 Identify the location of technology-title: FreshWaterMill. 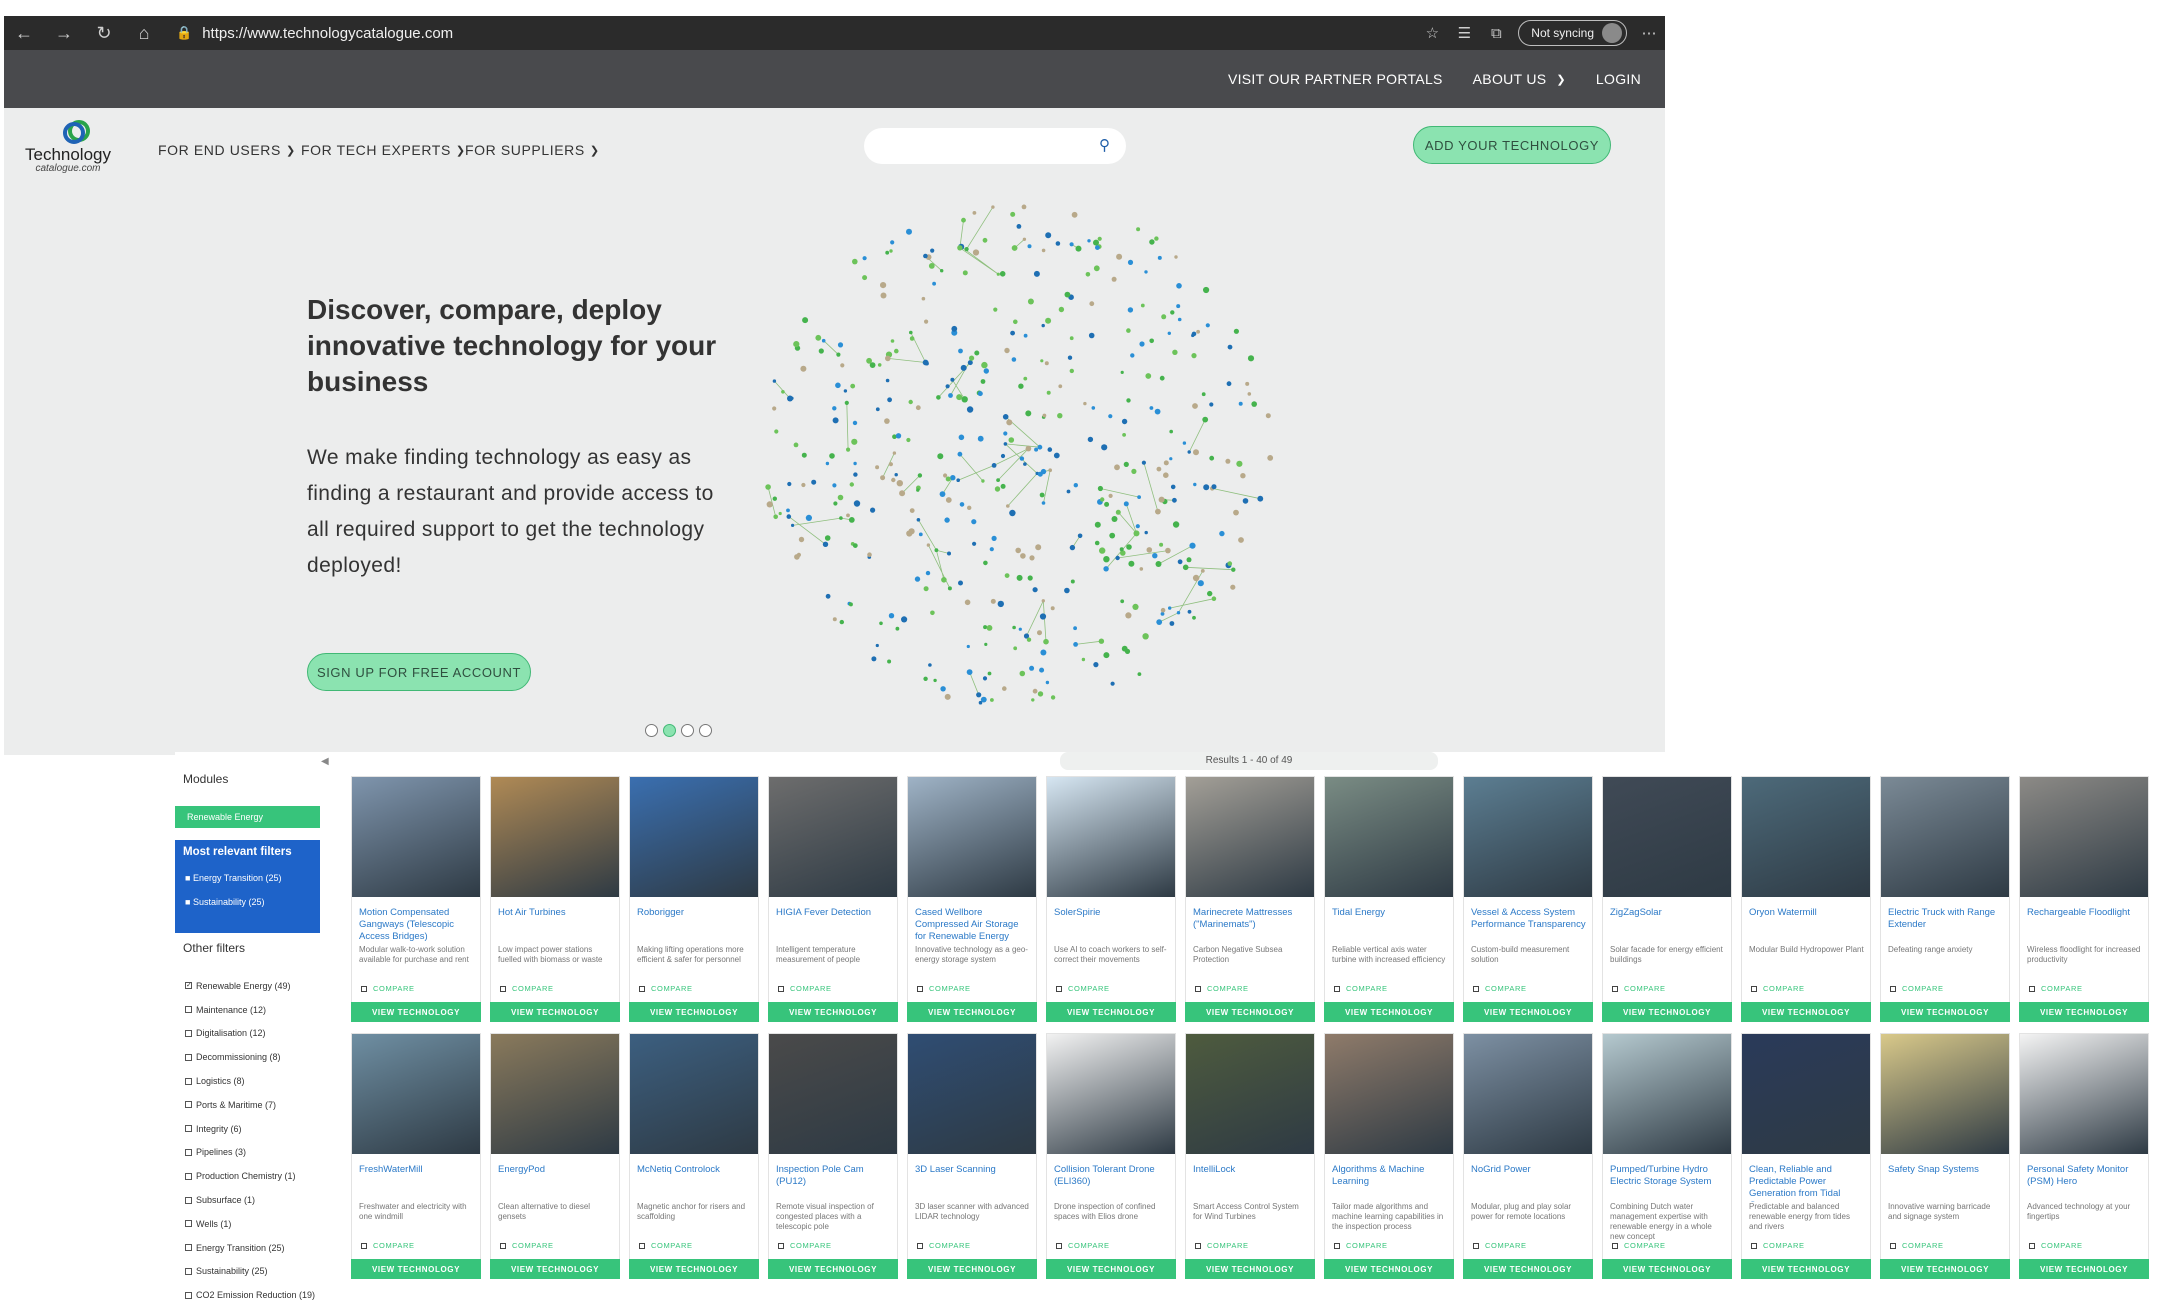
(416, 1178).